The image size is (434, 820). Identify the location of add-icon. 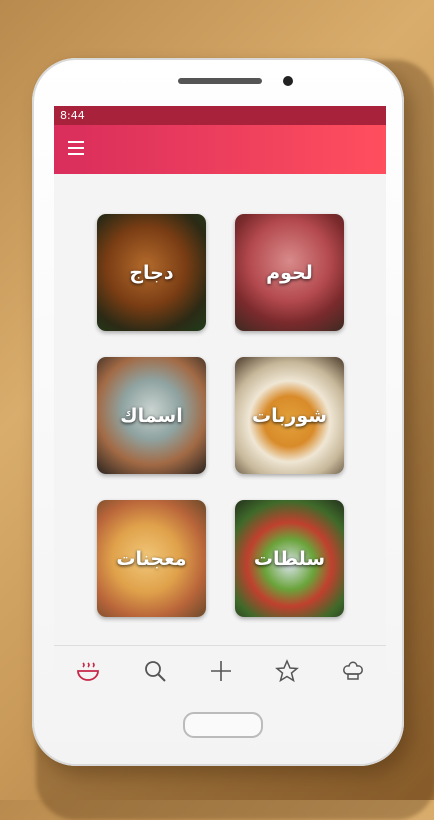
(221, 671).